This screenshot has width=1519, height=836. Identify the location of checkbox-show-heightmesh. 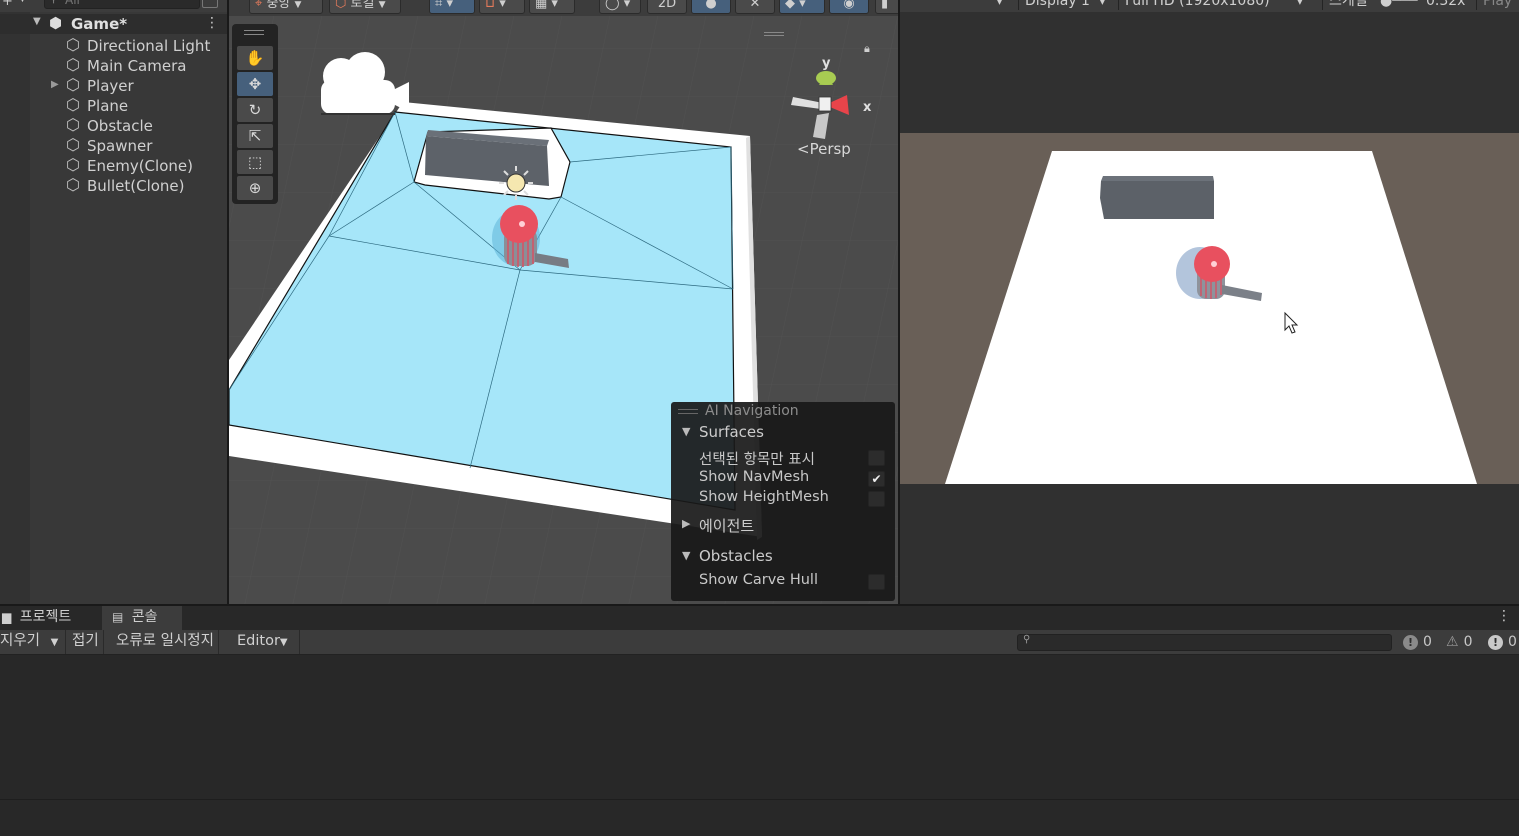
(876, 499).